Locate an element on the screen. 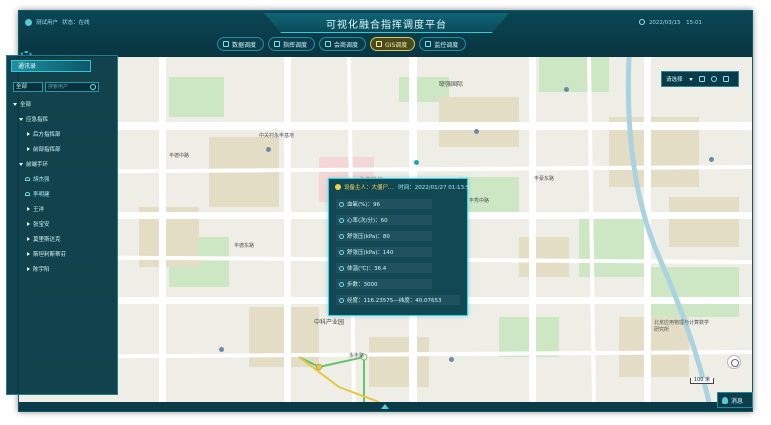 The height and width of the screenshot is (425, 771). tab-consult-dispatch: 会商调度 is located at coordinates (343, 44).